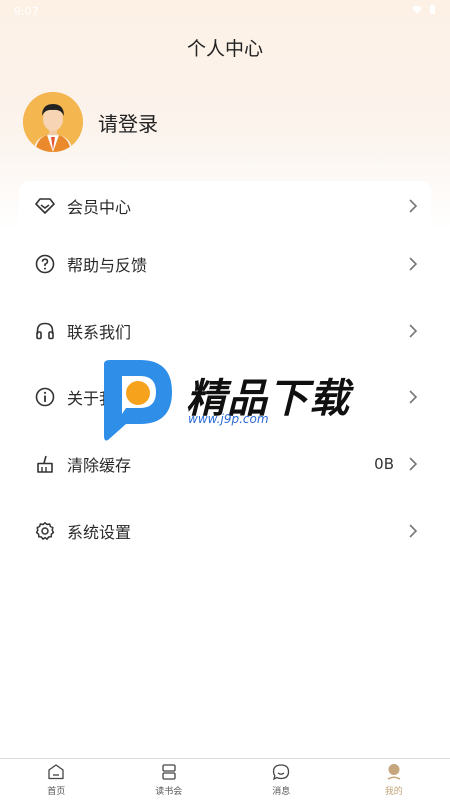 This screenshot has height=800, width=450. Describe the element at coordinates (230, 400) in the screenshot. I see `watermark-overlay: 精品下载 www.j9p.com` at that location.